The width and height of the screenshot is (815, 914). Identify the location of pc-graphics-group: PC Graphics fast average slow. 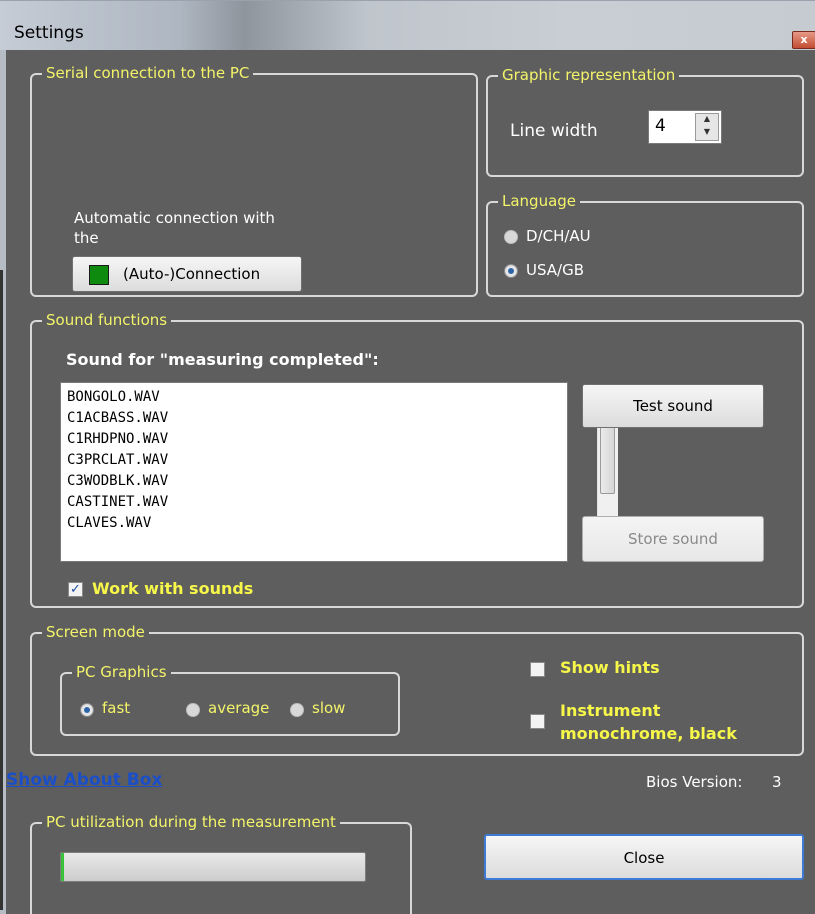
(230, 699).